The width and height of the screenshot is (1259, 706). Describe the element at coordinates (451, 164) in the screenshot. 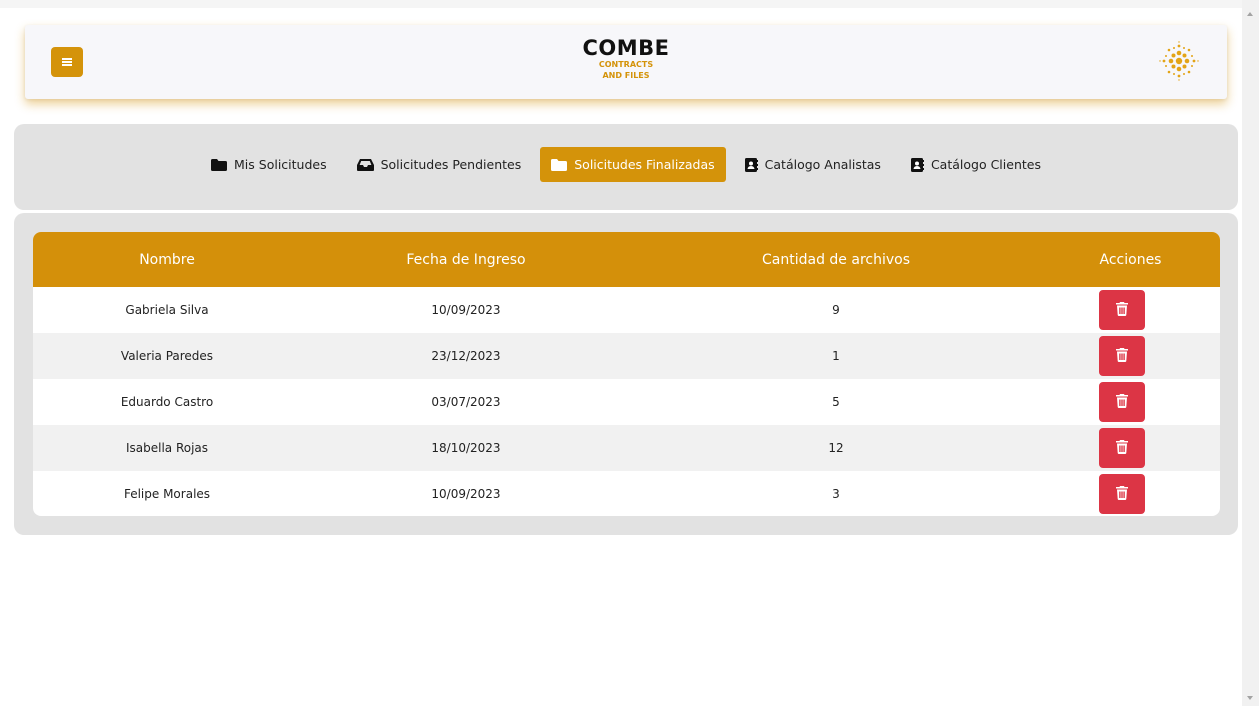

I see `tab-label: Solicitudes Pendientes` at that location.